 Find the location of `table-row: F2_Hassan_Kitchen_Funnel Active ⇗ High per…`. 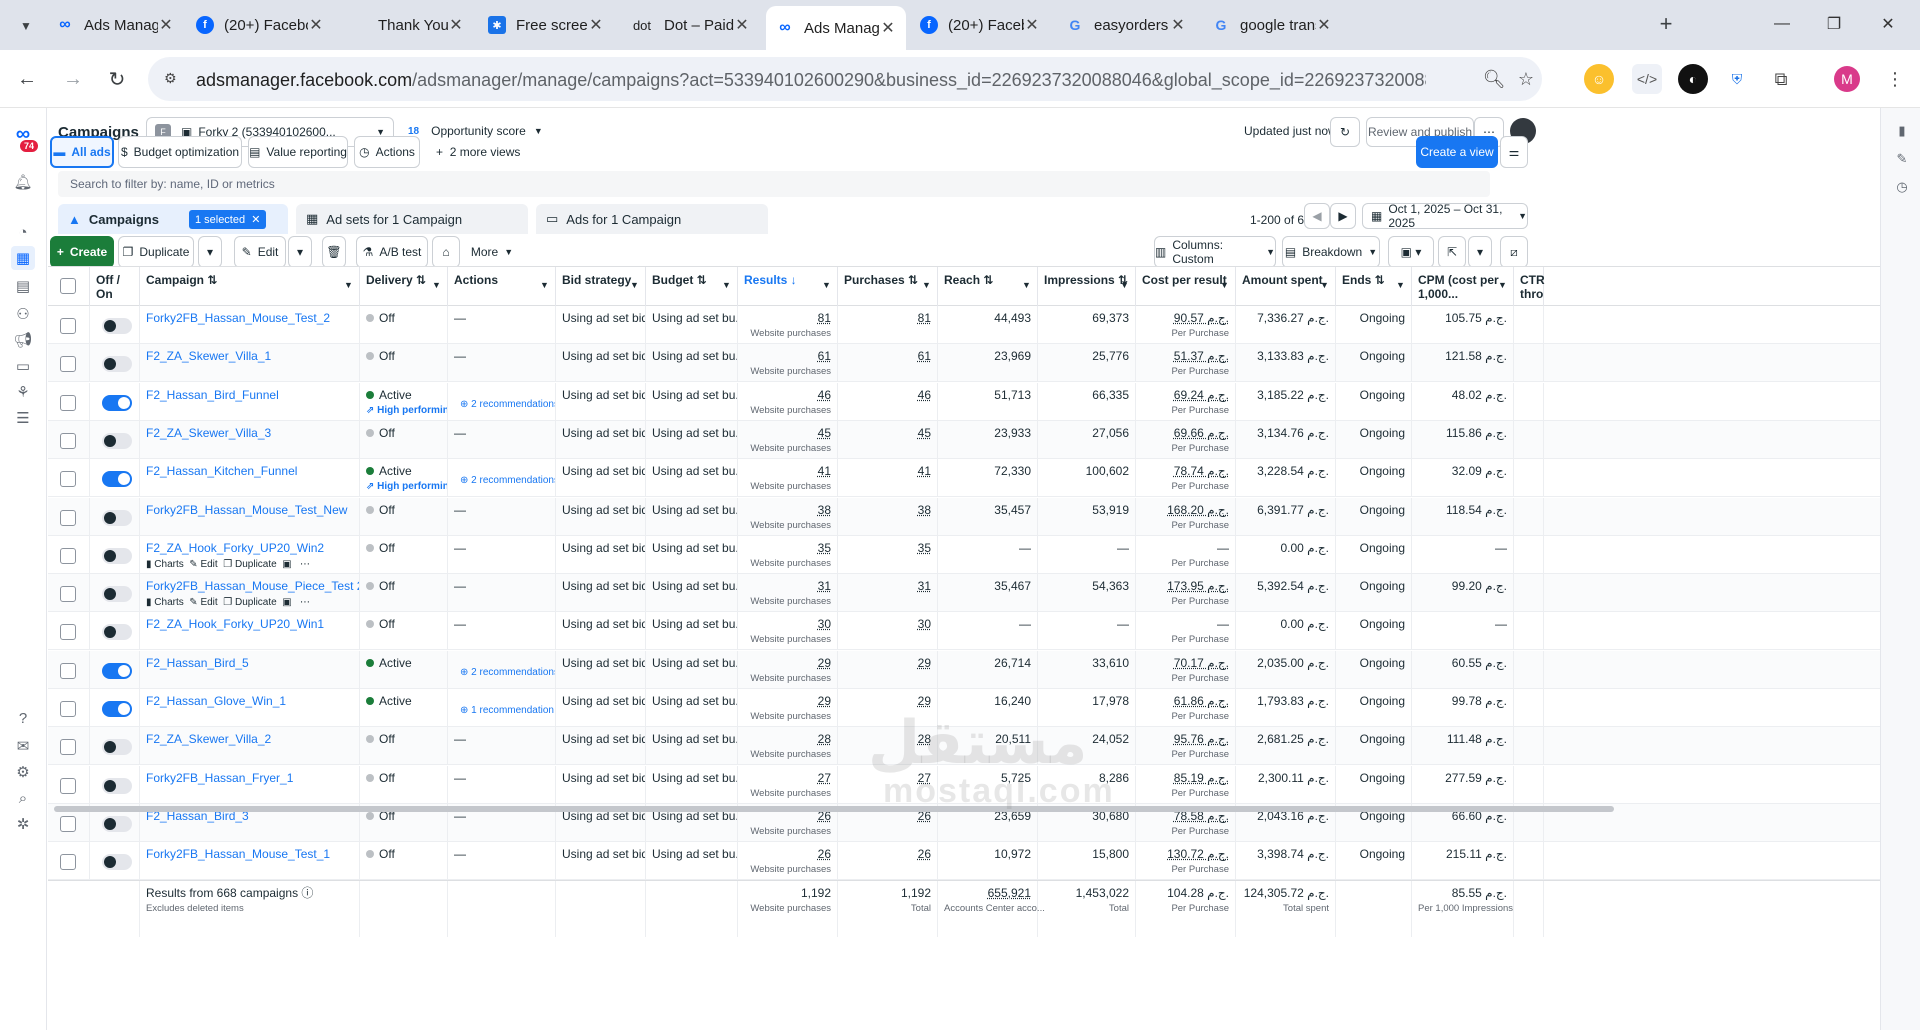

table-row: F2_Hassan_Kitchen_Funnel Active ⇗ High per… is located at coordinates (964, 478).